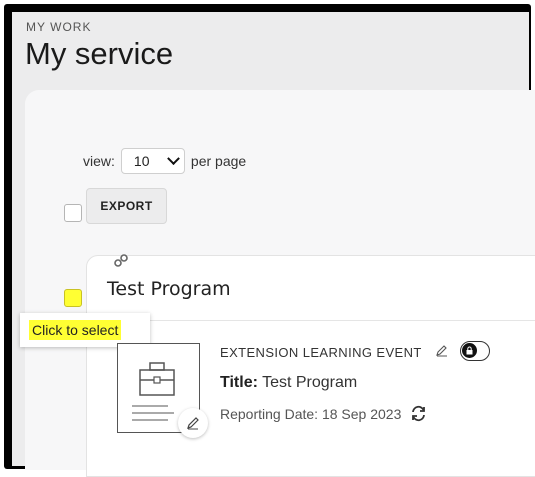 The height and width of the screenshot is (477, 535). What do you see at coordinates (361, 413) in the screenshot?
I see `reporting-date-value: 18 Sep 2023` at bounding box center [361, 413].